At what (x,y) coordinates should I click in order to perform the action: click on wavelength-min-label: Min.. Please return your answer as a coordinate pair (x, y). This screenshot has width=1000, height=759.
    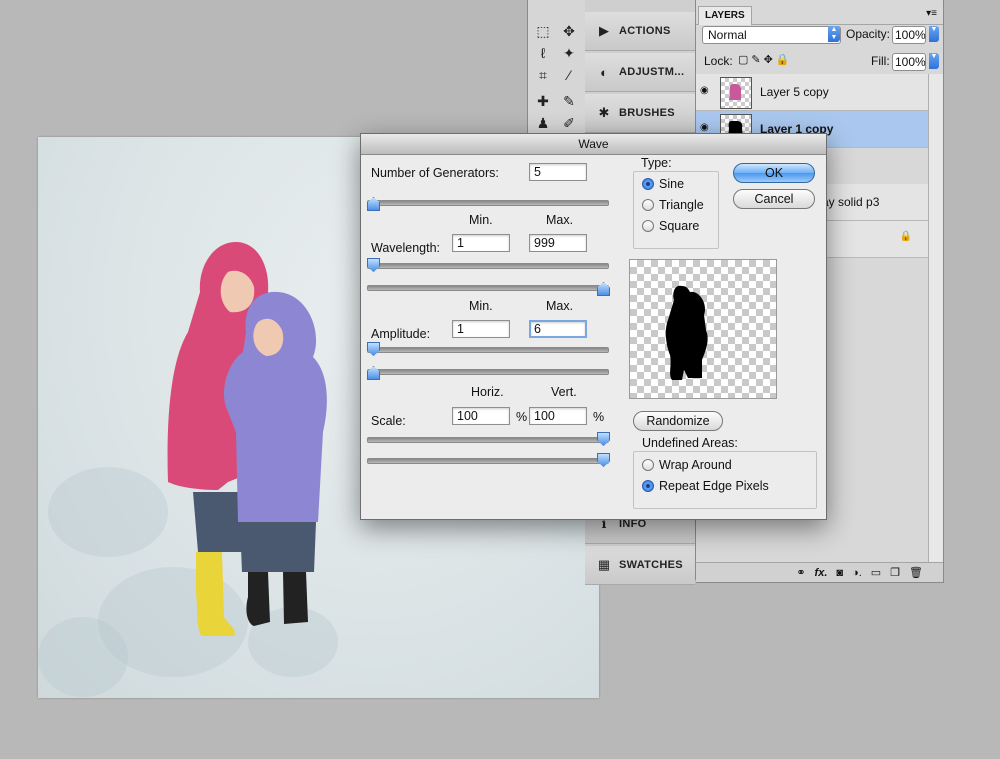
    Looking at the image, I should click on (481, 220).